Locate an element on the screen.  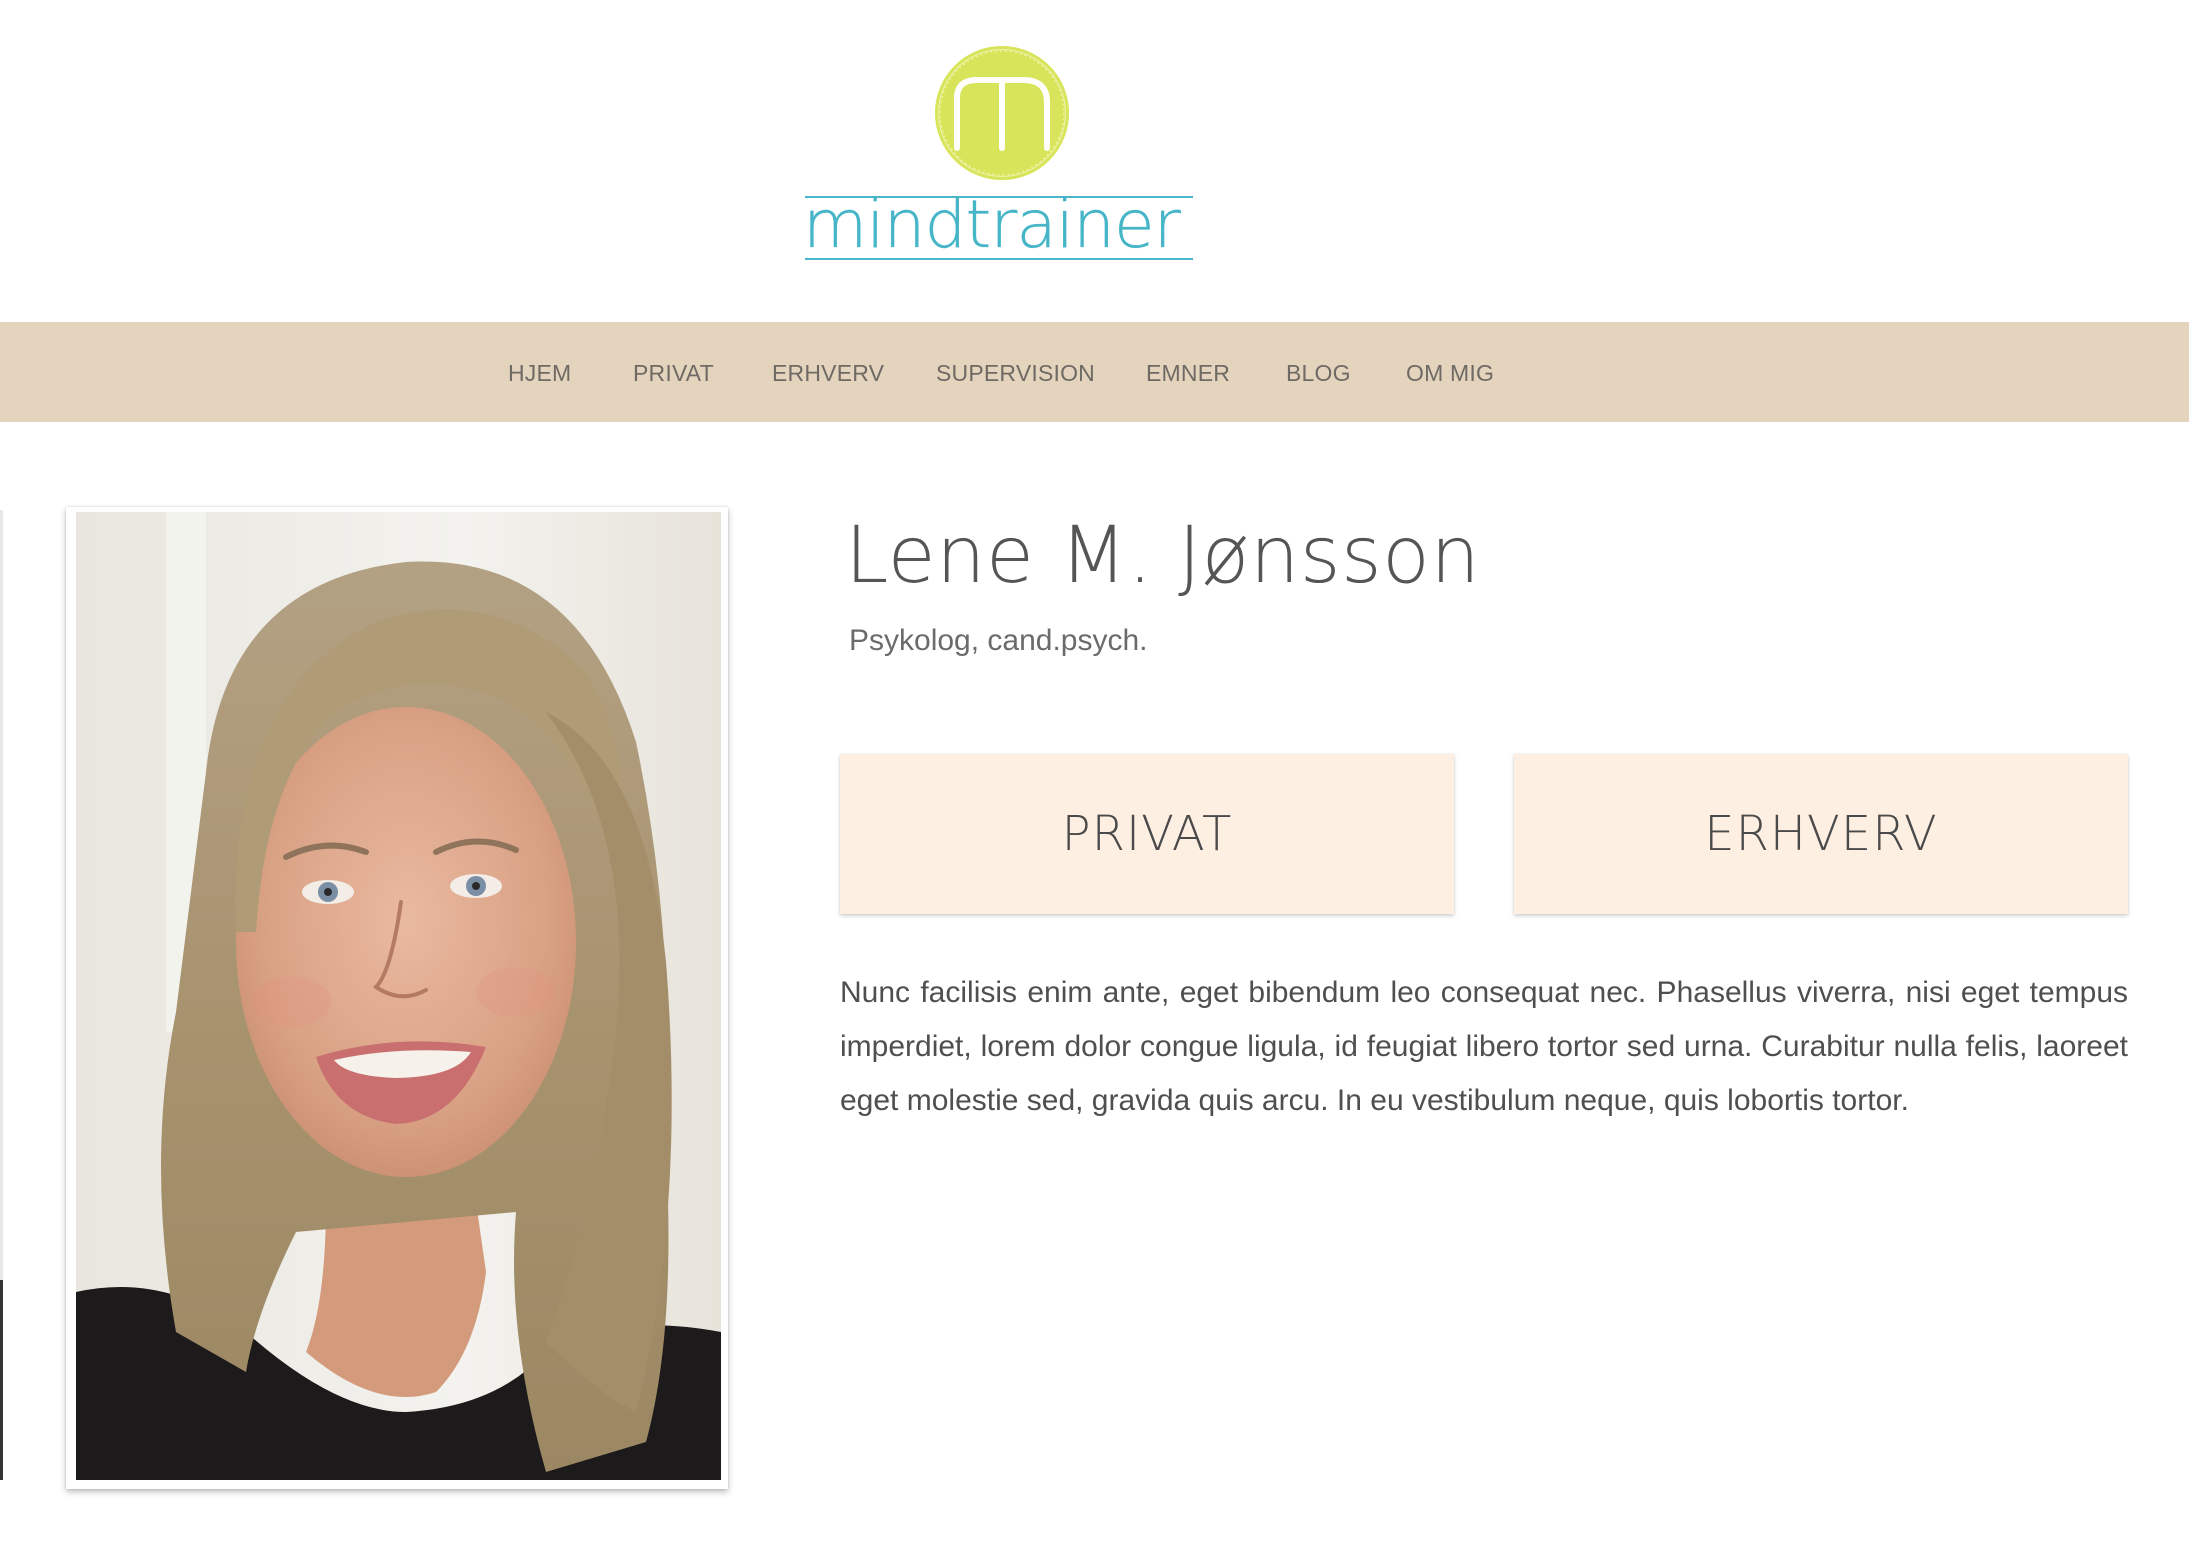
privat-card-button: PRIVAT is located at coordinates (1147, 834).